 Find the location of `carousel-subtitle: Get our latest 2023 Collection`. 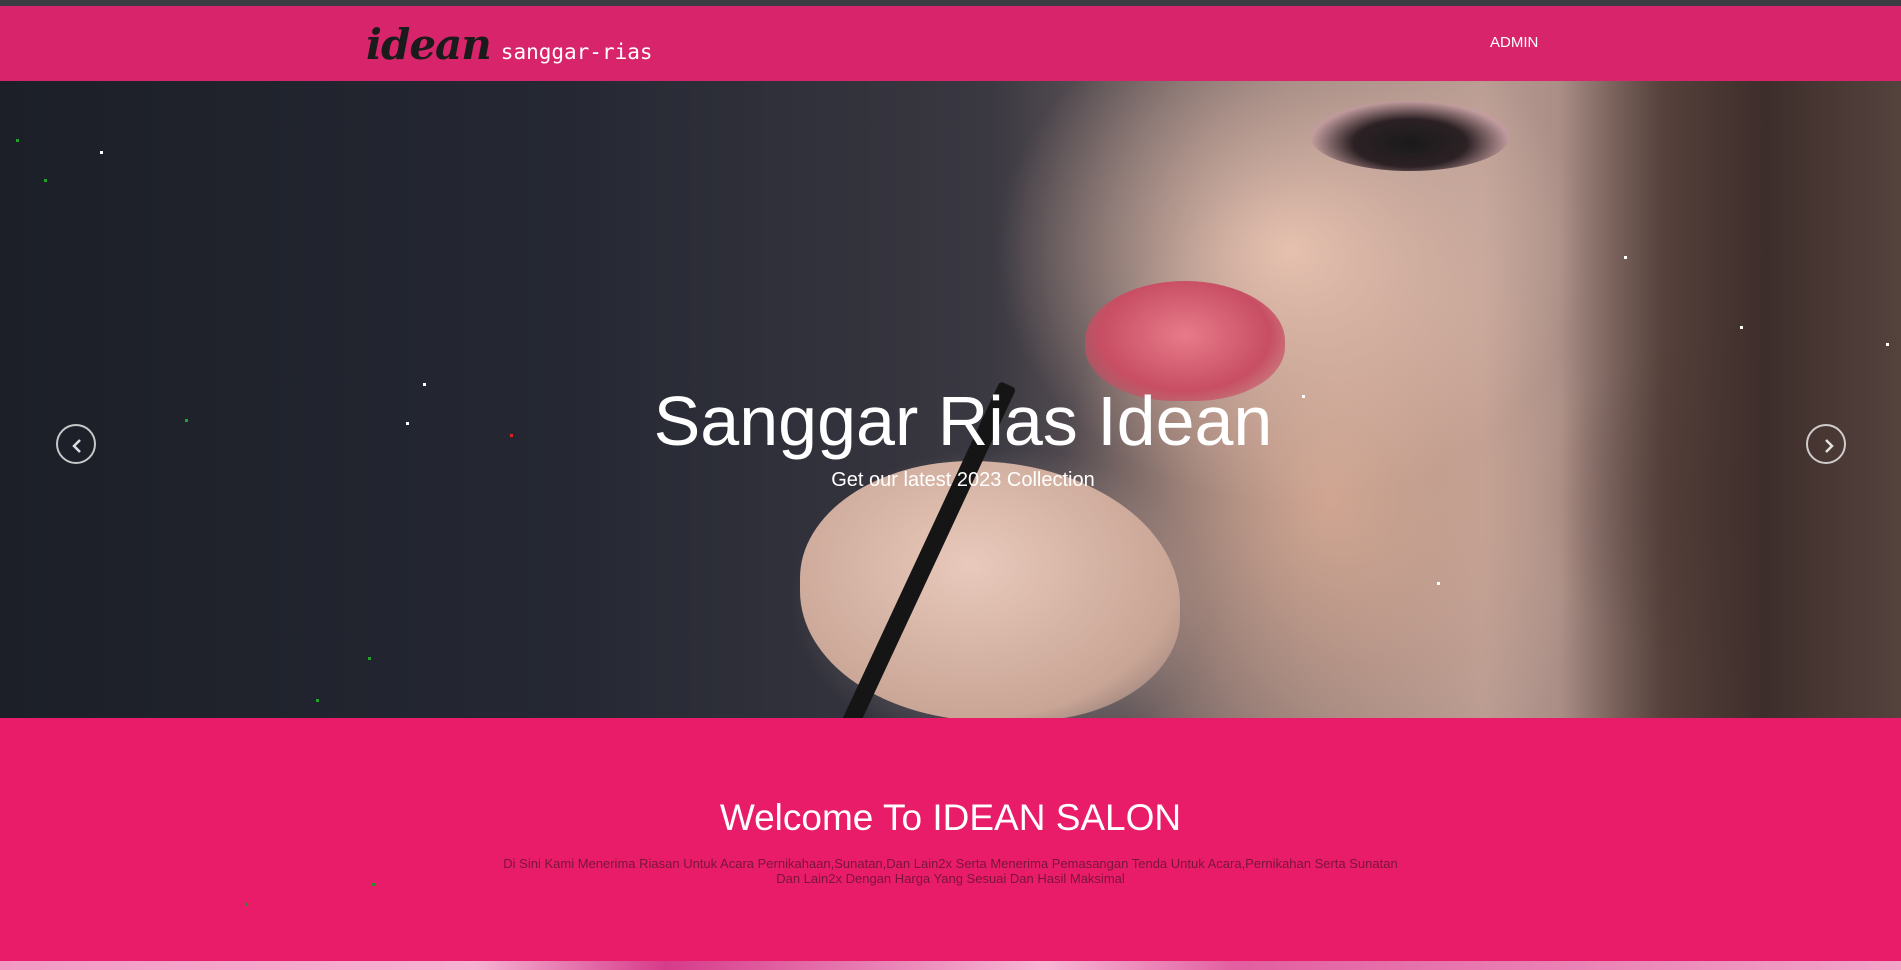

carousel-subtitle: Get our latest 2023 Collection is located at coordinates (963, 480).